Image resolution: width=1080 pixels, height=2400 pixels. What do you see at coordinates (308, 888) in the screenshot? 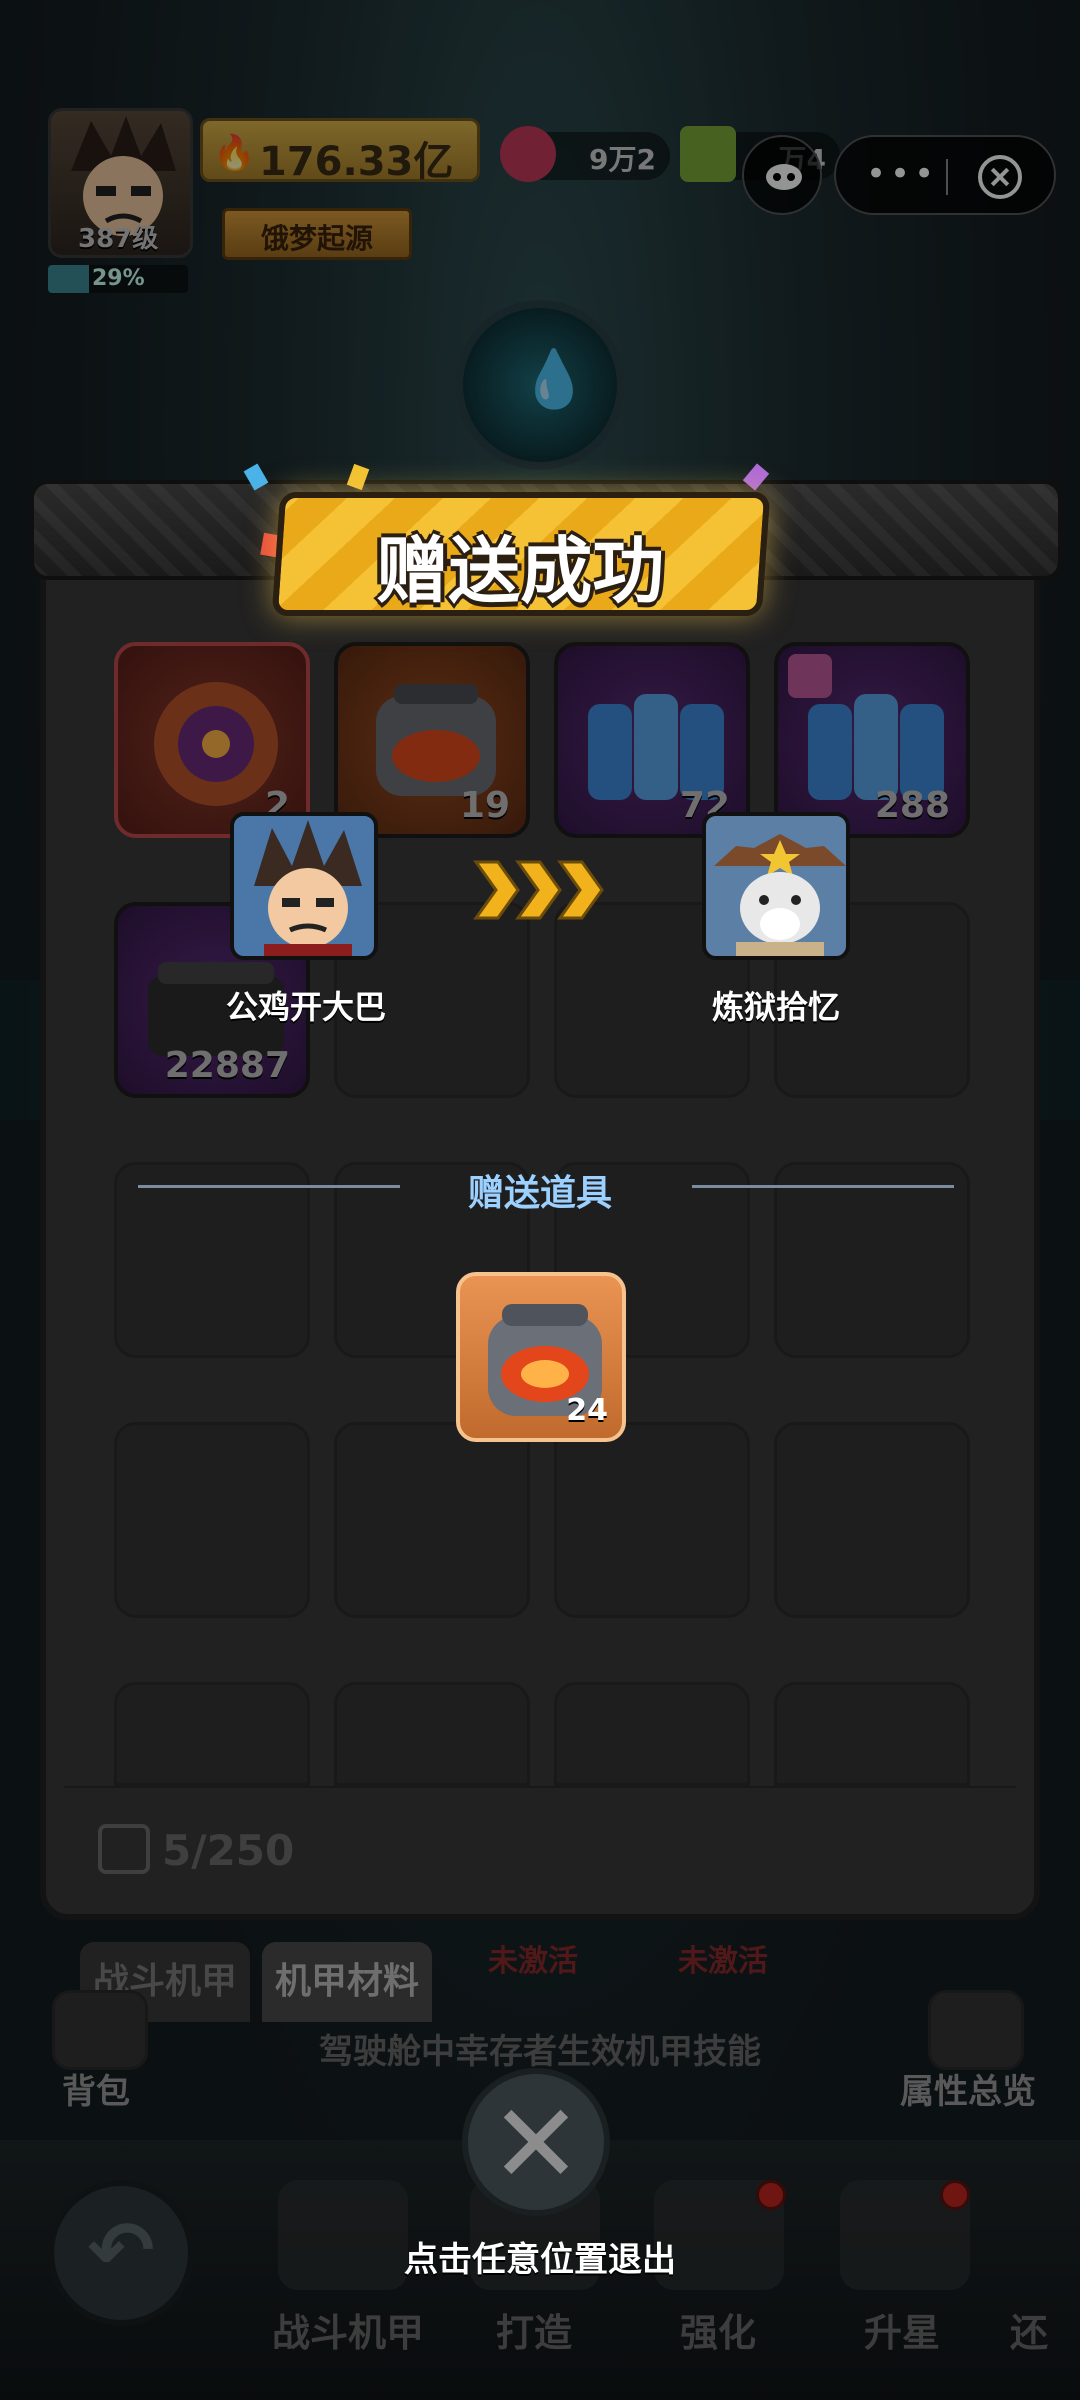
I see `sender-avatar-icon` at bounding box center [308, 888].